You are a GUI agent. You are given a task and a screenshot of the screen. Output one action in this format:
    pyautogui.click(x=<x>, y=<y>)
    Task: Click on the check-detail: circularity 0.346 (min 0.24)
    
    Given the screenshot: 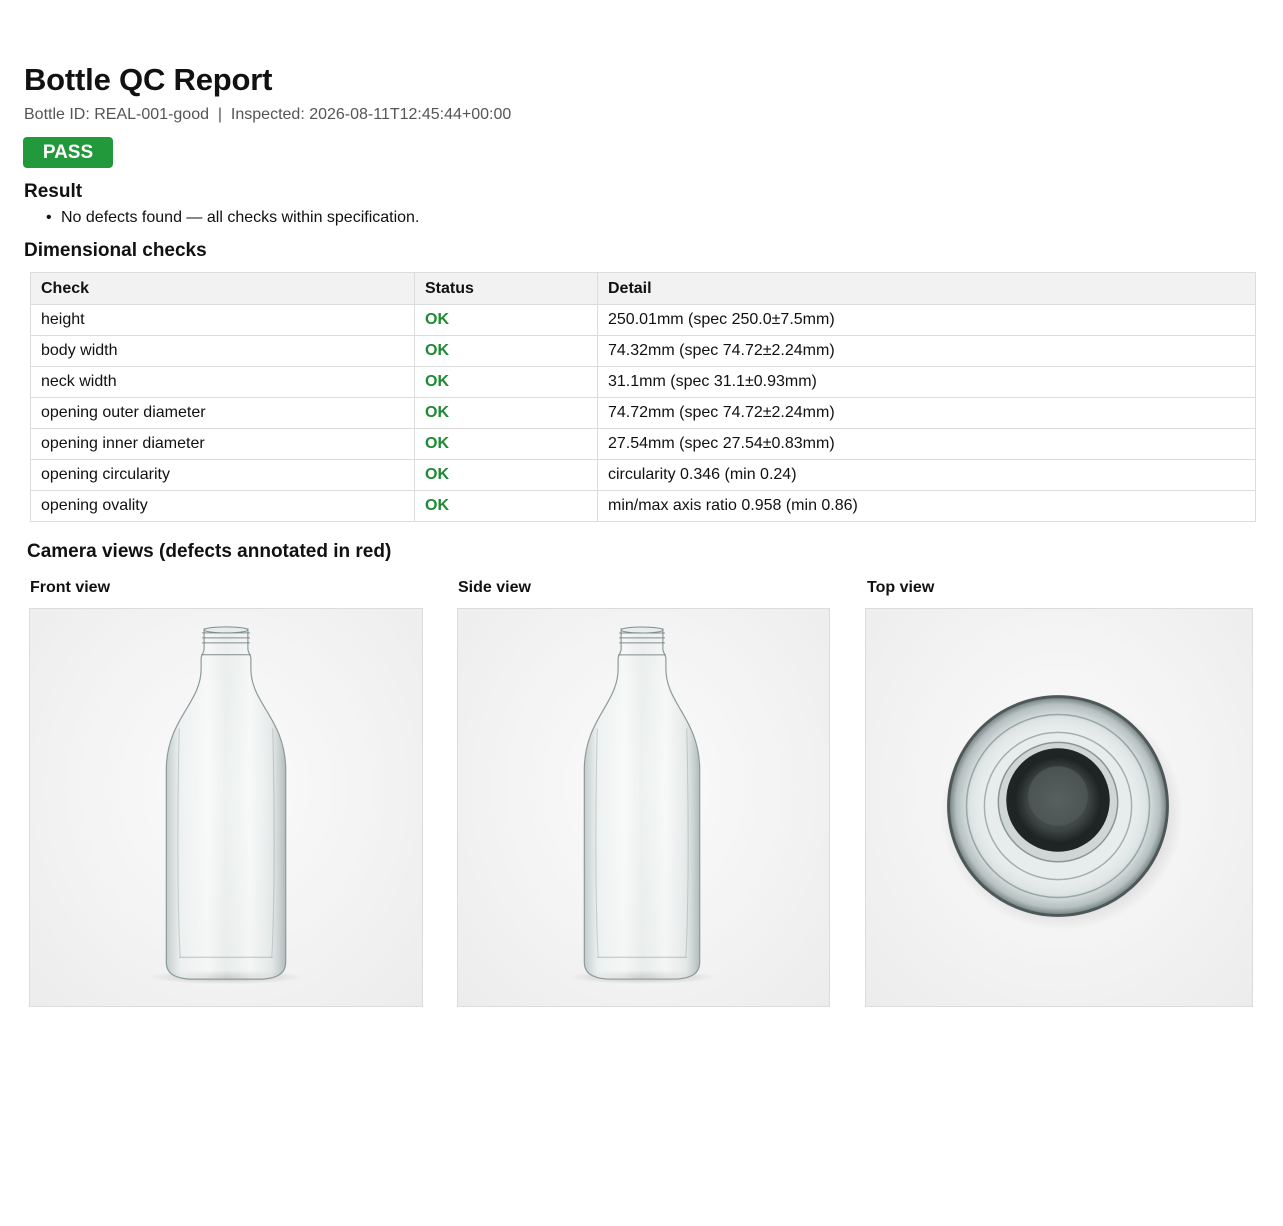 What is the action you would take?
    pyautogui.click(x=926, y=475)
    